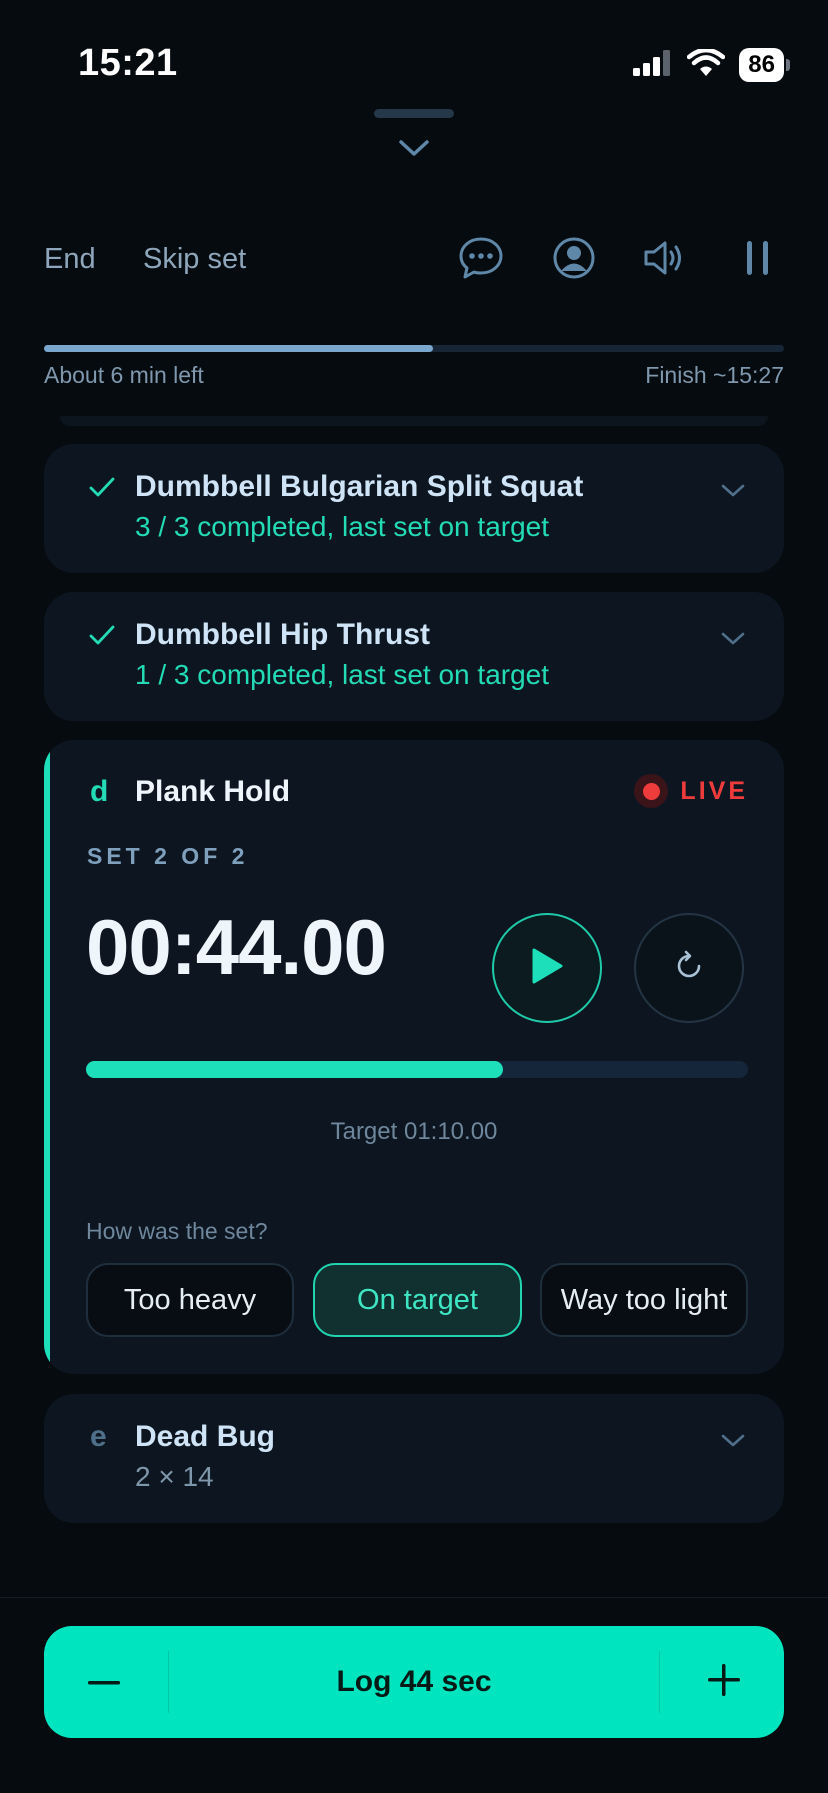 Image resolution: width=828 pixels, height=1793 pixels. Describe the element at coordinates (282, 634) in the screenshot. I see `exercise-name: Dumbbell Hip Thrust` at that location.